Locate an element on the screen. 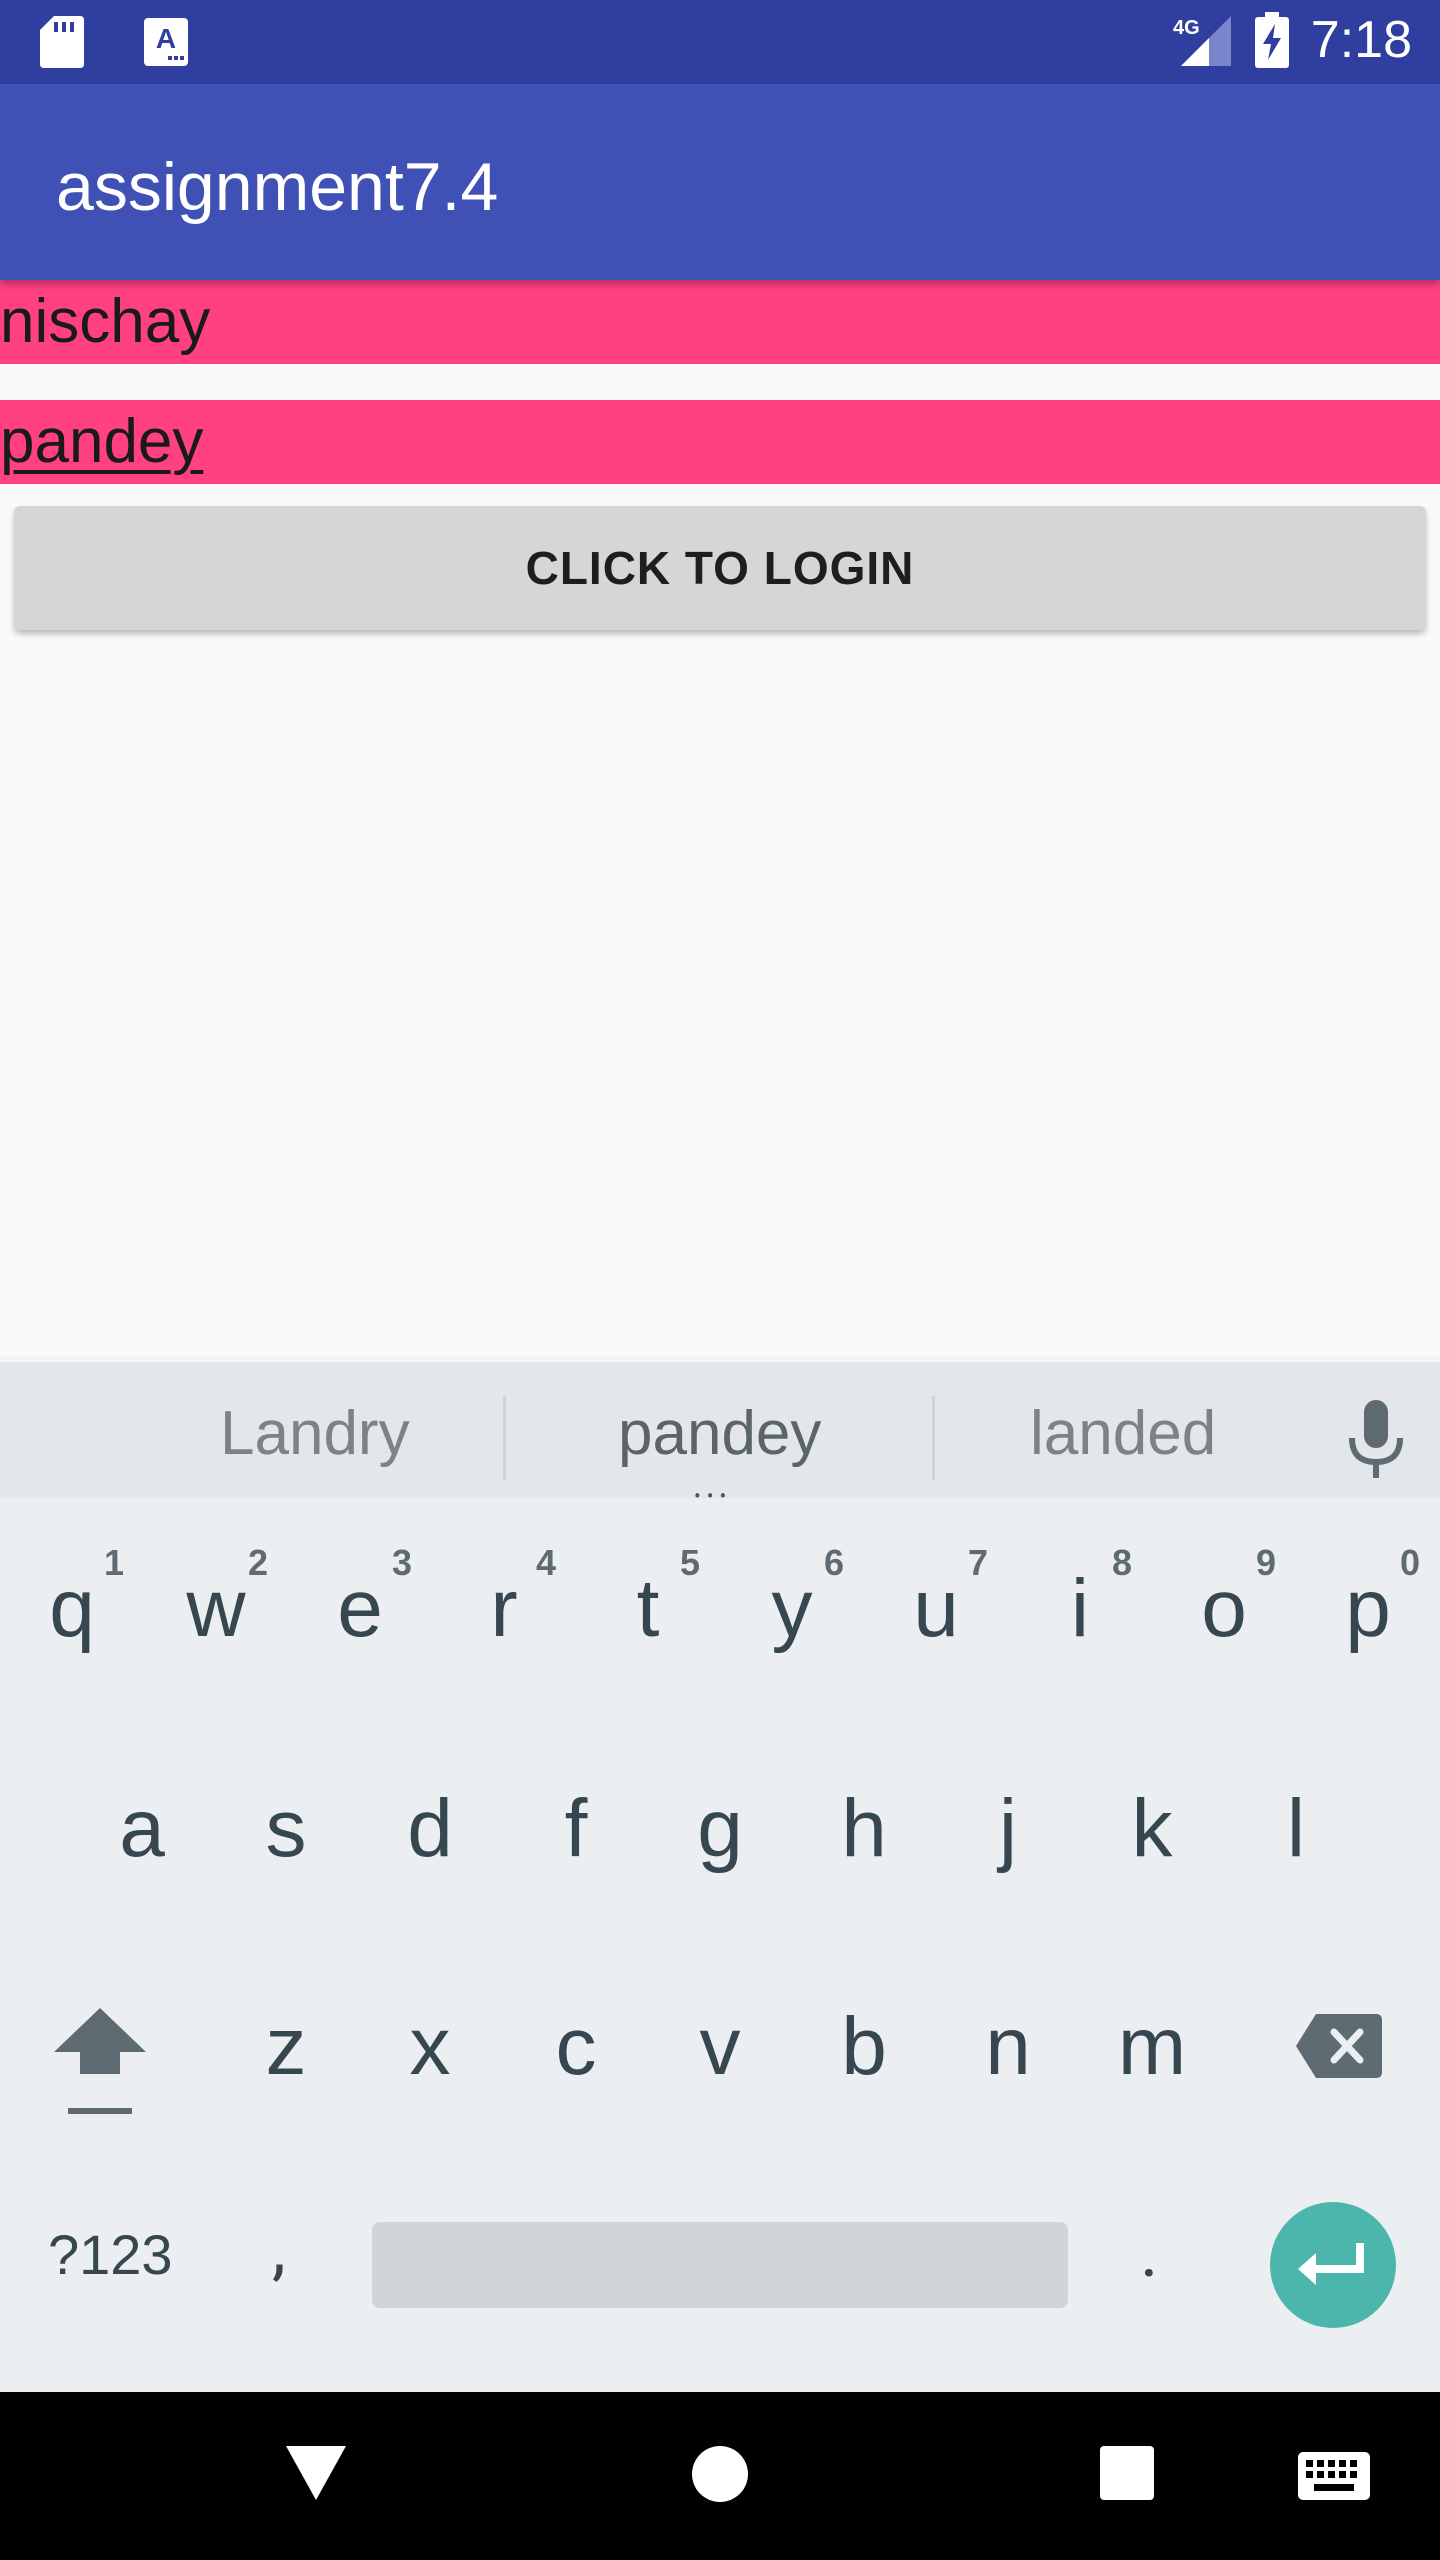 The image size is (1440, 2560). key-m: m is located at coordinates (1152, 2047).